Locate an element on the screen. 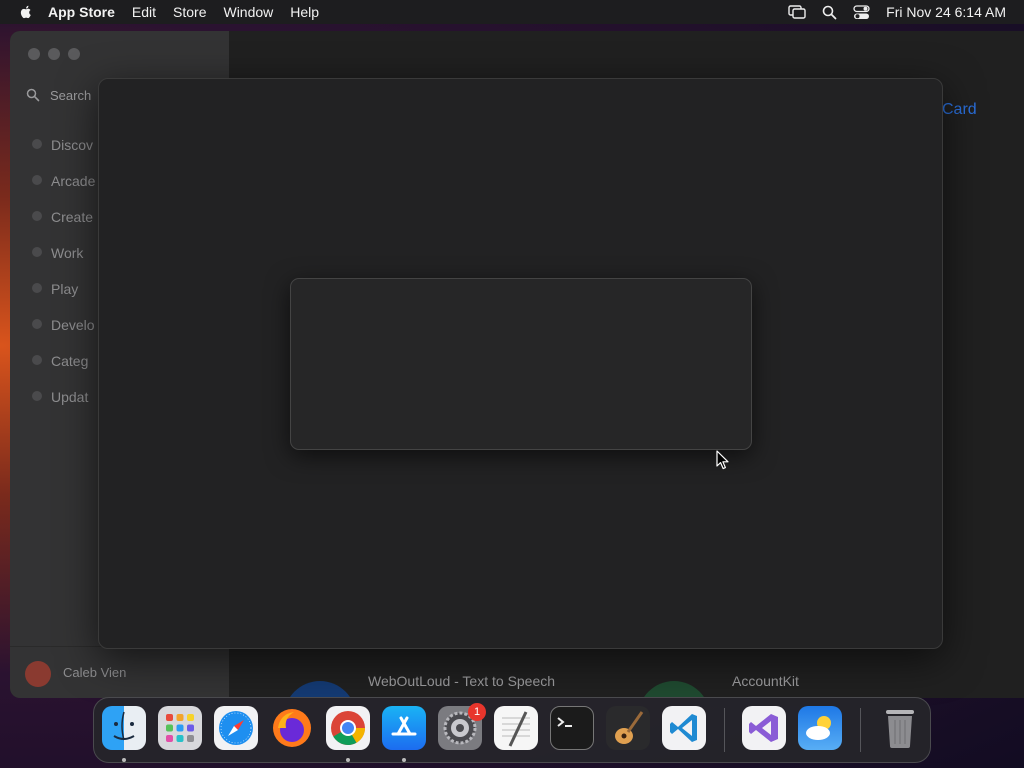  dock-textedit is located at coordinates (516, 728).